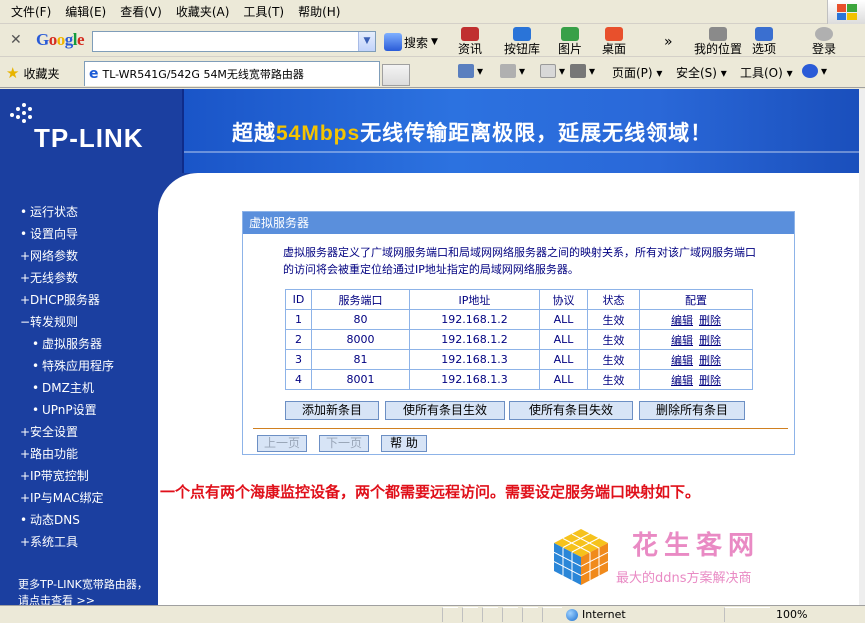 This screenshot has height=623, width=865. What do you see at coordinates (614, 41) in the screenshot?
I see `desktop-button: 桌面` at bounding box center [614, 41].